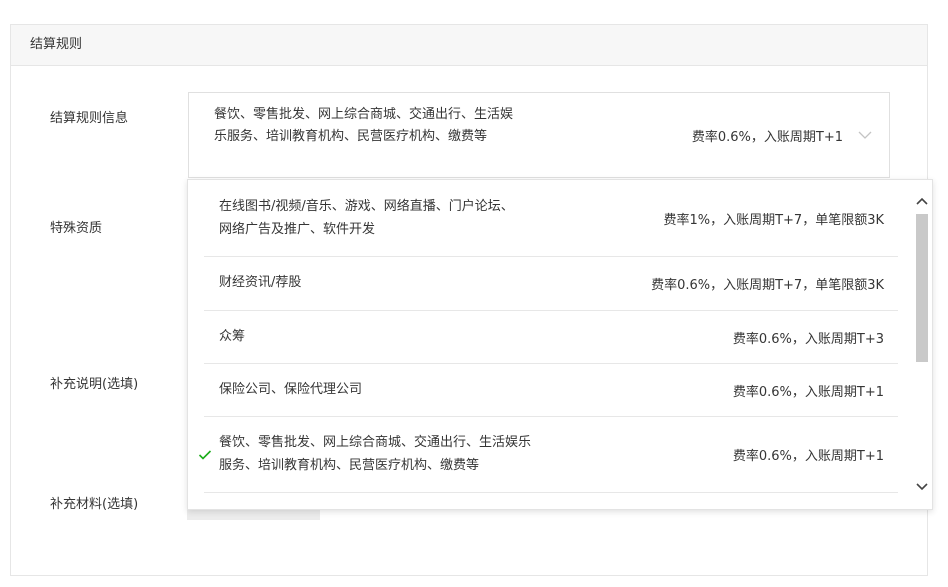  Describe the element at coordinates (205, 455) in the screenshot. I see `check-icon` at that location.